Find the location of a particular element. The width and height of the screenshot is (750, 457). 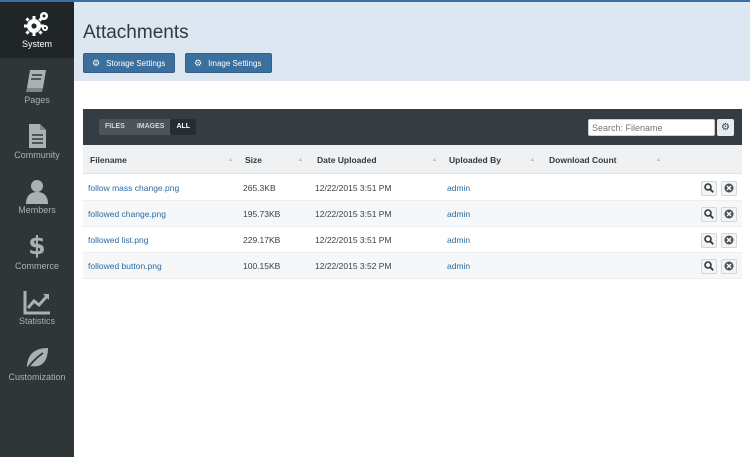

sidebar-item-label: Pages is located at coordinates (37, 100).